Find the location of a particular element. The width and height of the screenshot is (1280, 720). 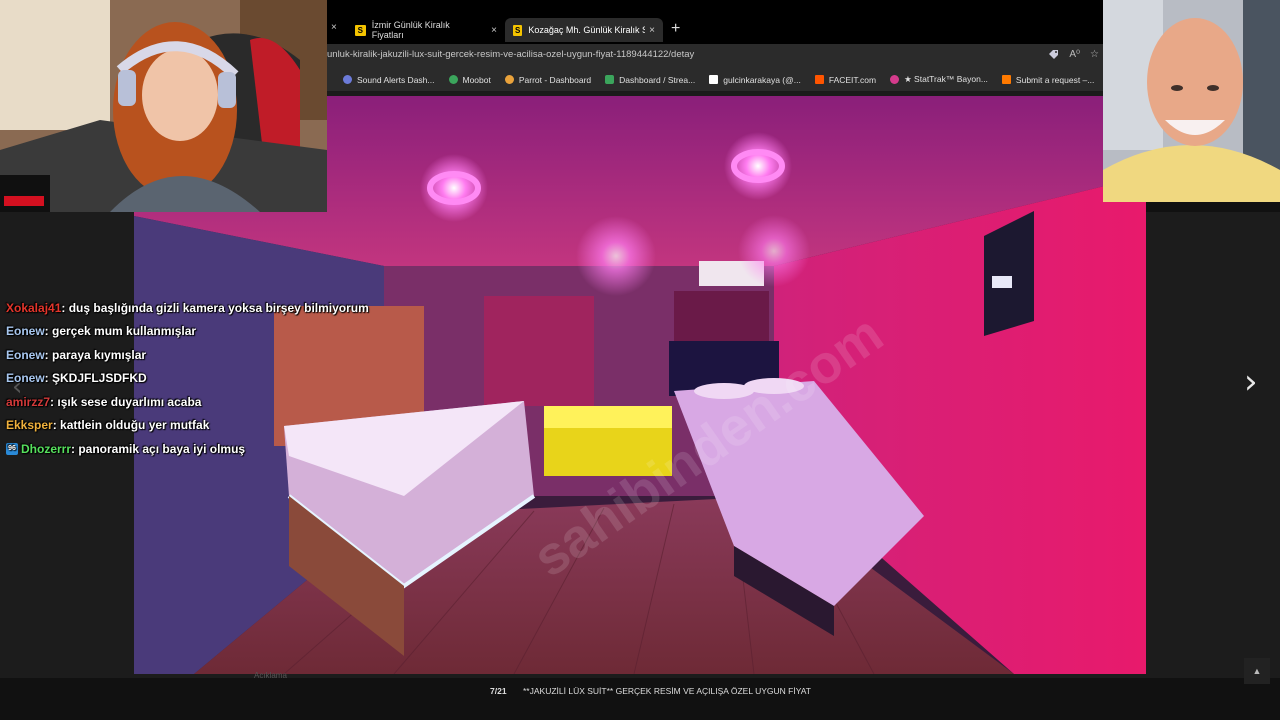

read-aloud-icon: A⁰ is located at coordinates (1074, 56).